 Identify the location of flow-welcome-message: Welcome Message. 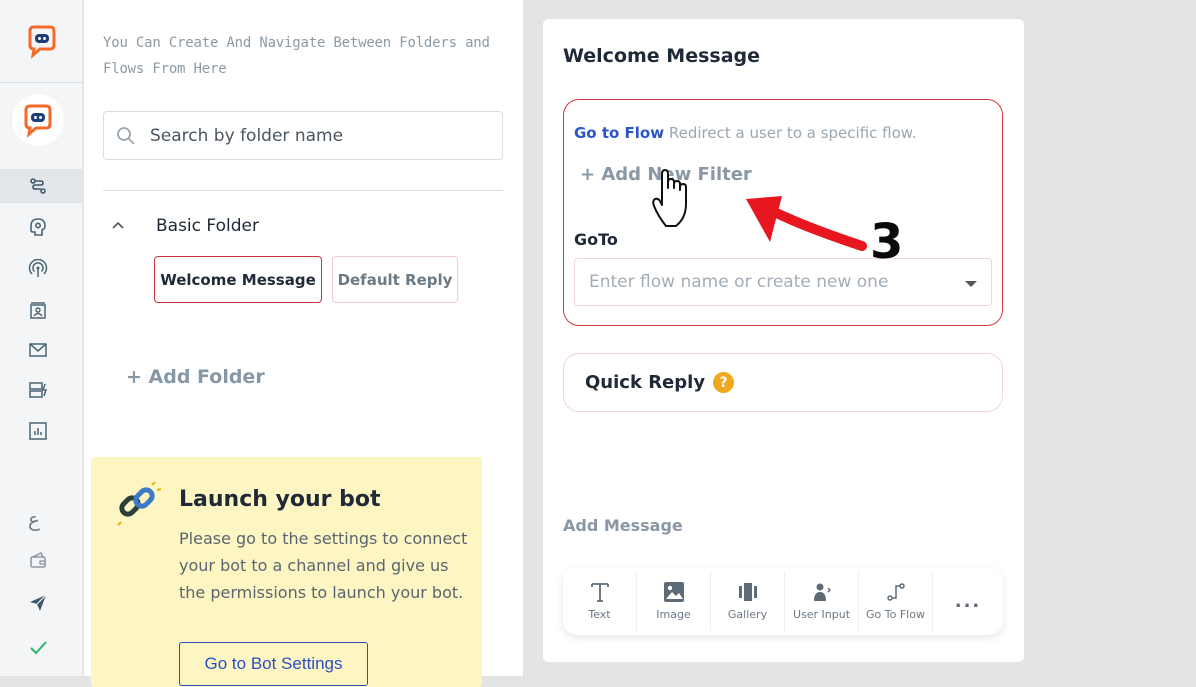
(238, 279).